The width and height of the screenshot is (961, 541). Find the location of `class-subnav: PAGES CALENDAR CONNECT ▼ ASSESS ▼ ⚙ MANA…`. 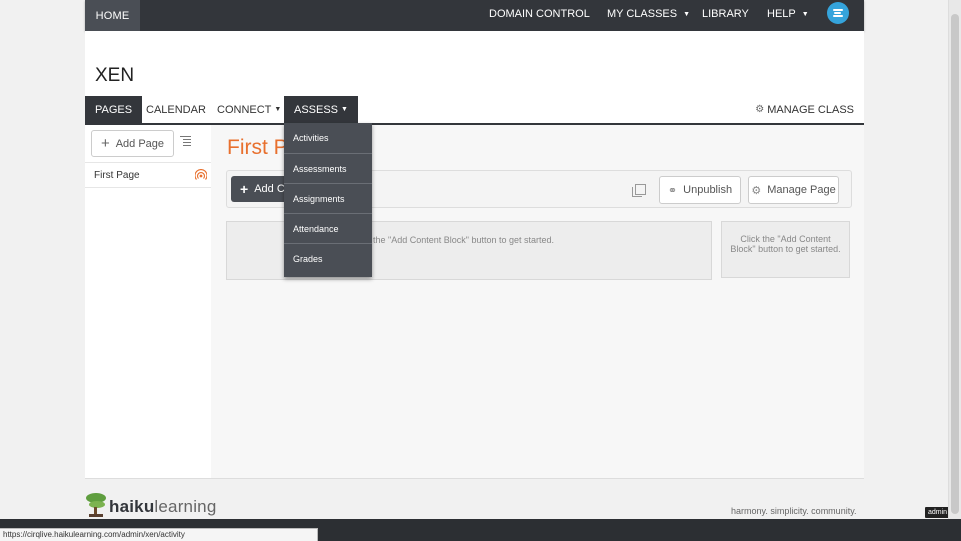

class-subnav: PAGES CALENDAR CONNECT ▼ ASSESS ▼ ⚙ MANA… is located at coordinates (474, 110).